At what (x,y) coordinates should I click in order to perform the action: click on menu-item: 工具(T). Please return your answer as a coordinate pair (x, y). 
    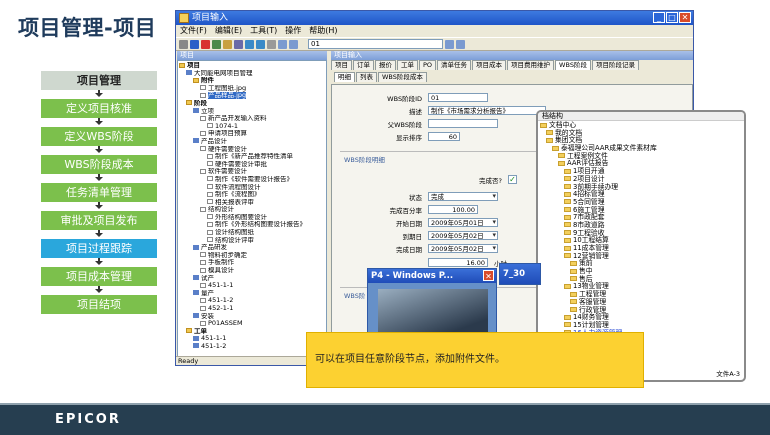
    Looking at the image, I should click on (263, 31).